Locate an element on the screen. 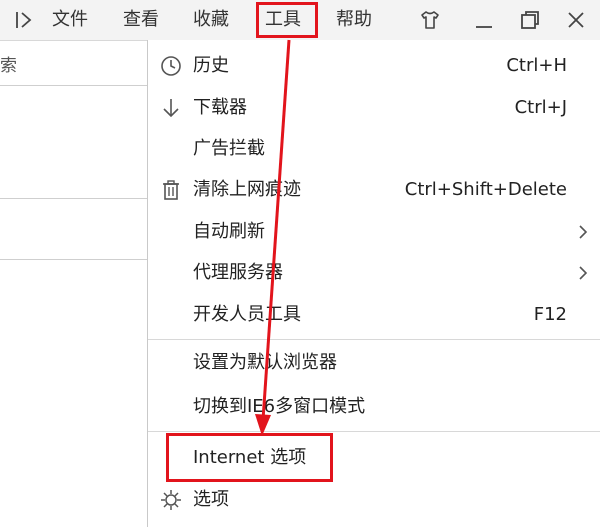 The width and height of the screenshot is (600, 527). menu-item-shortcut: Ctrl+H is located at coordinates (536, 65).